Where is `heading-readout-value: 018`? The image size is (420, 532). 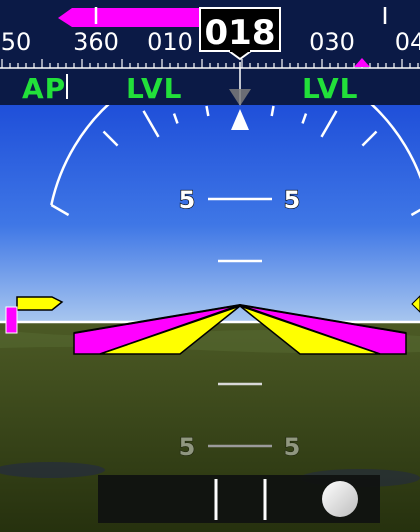
heading-readout-value: 018 is located at coordinates (240, 33).